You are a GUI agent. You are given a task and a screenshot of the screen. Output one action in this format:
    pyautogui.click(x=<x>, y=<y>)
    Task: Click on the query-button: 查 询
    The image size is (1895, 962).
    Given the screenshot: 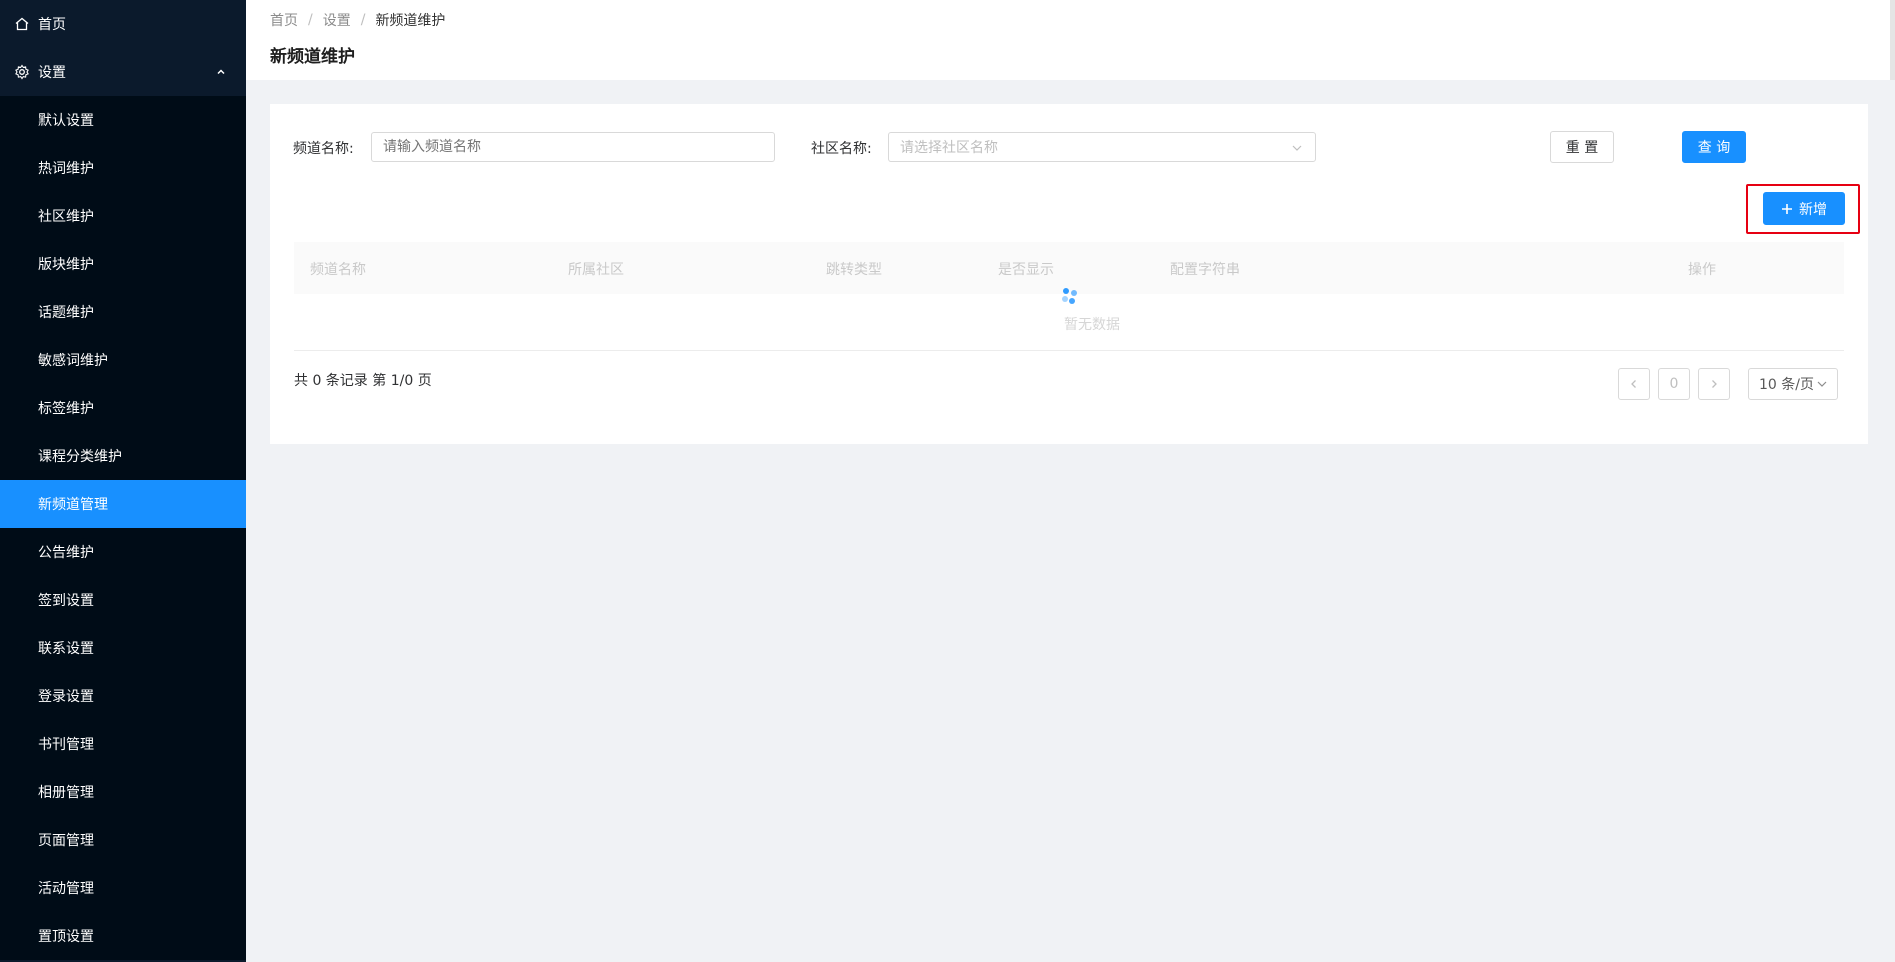 What is the action you would take?
    pyautogui.click(x=1714, y=147)
    